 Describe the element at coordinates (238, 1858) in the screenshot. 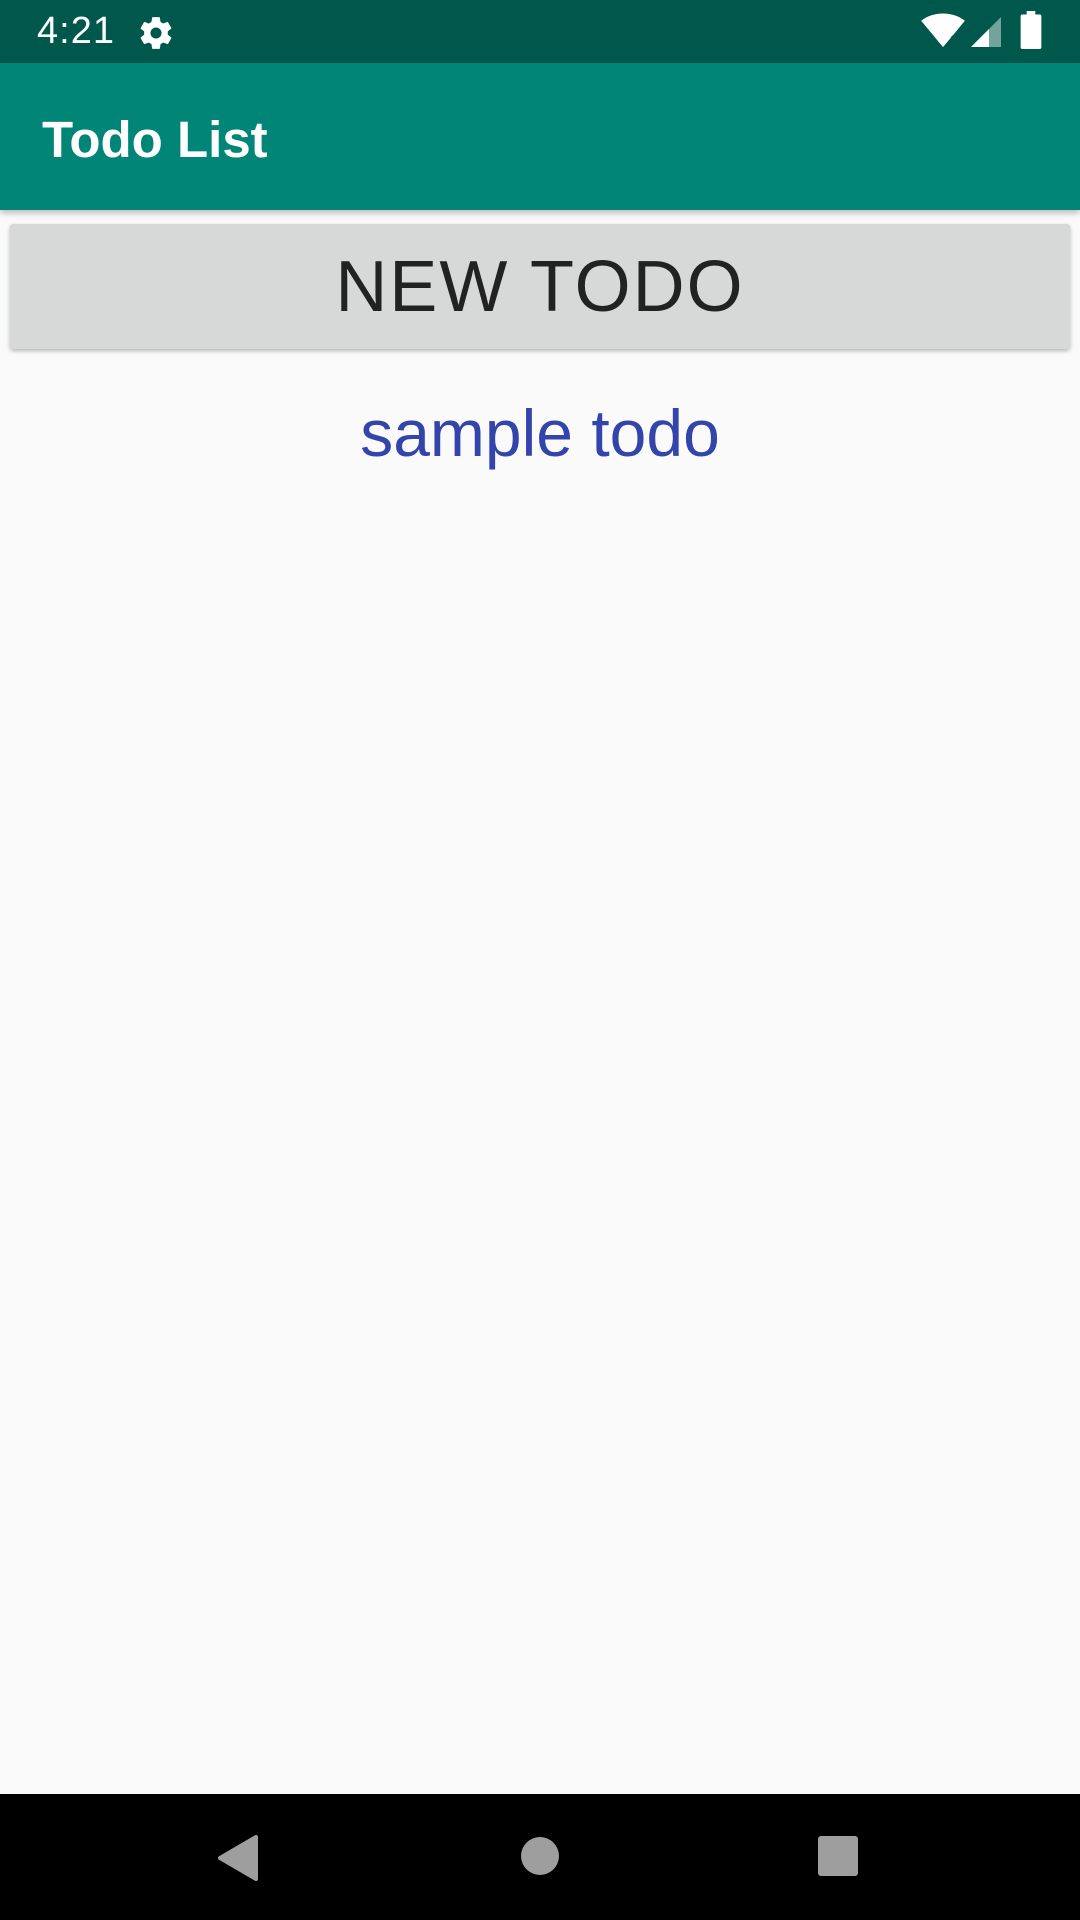

I see `back-icon` at that location.